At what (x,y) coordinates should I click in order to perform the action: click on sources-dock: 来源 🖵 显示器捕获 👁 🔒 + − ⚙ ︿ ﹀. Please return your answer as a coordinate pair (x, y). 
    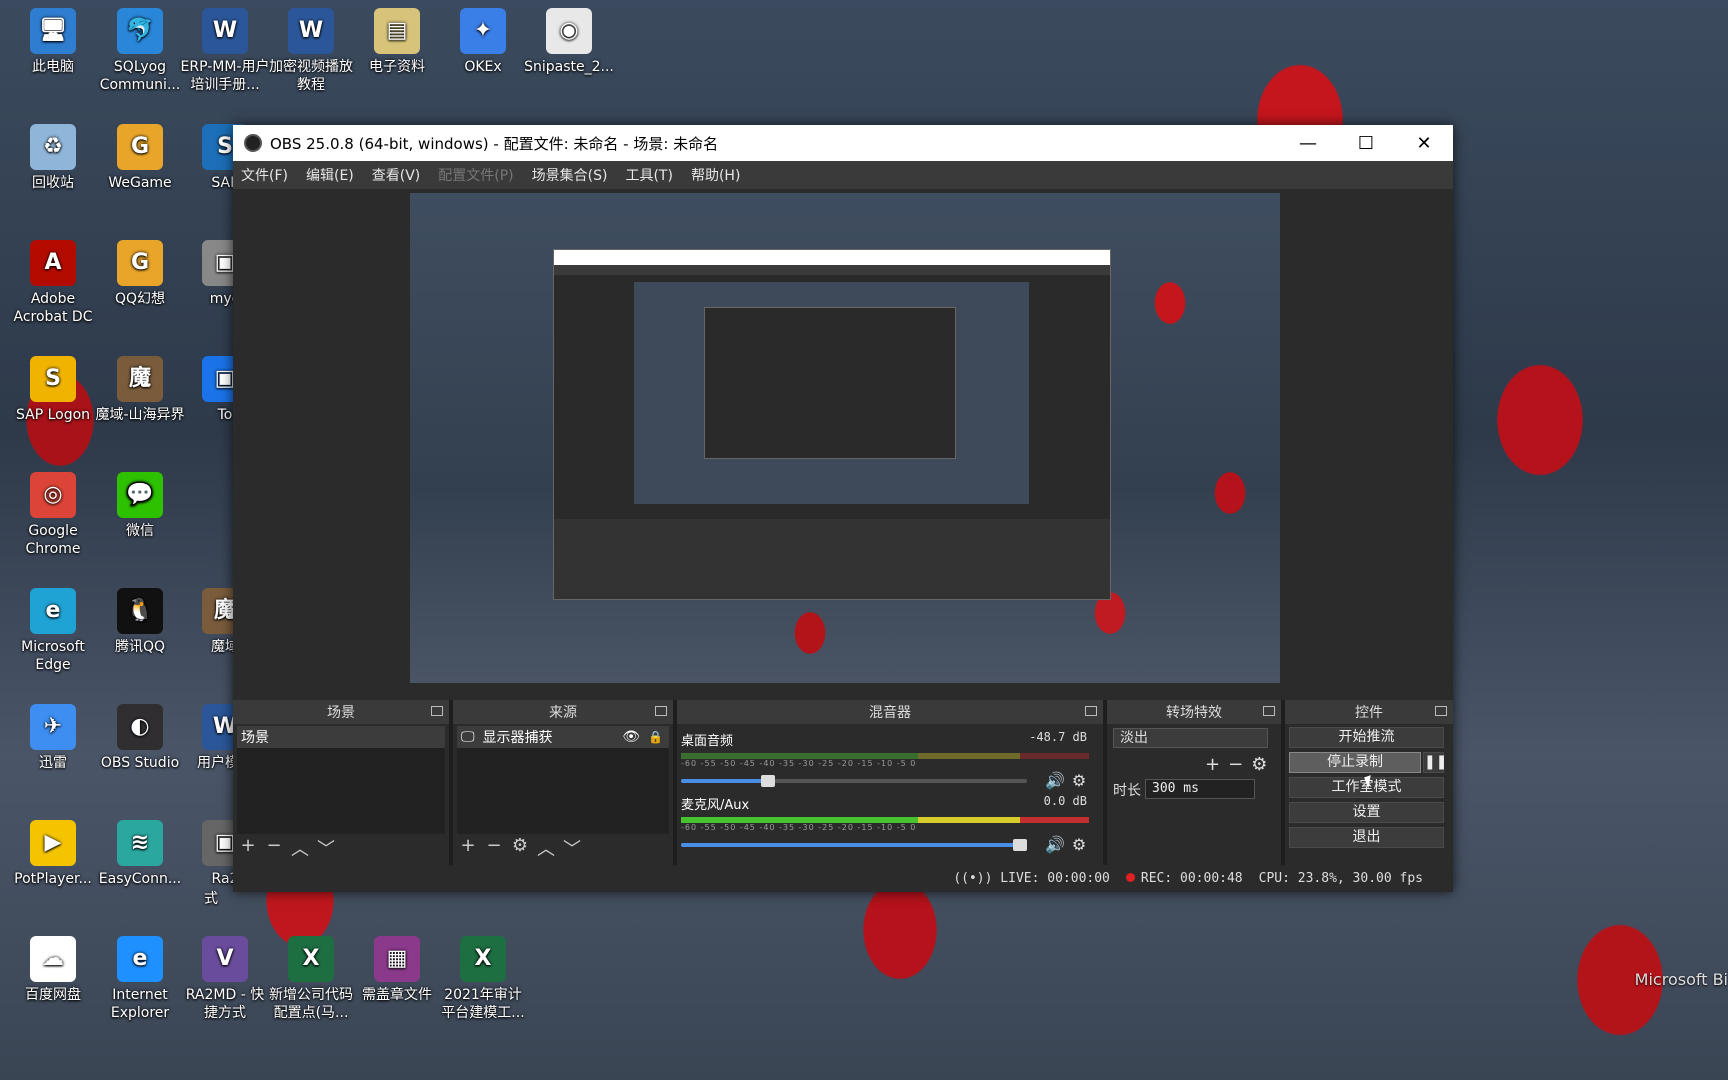
    Looking at the image, I should click on (565, 782).